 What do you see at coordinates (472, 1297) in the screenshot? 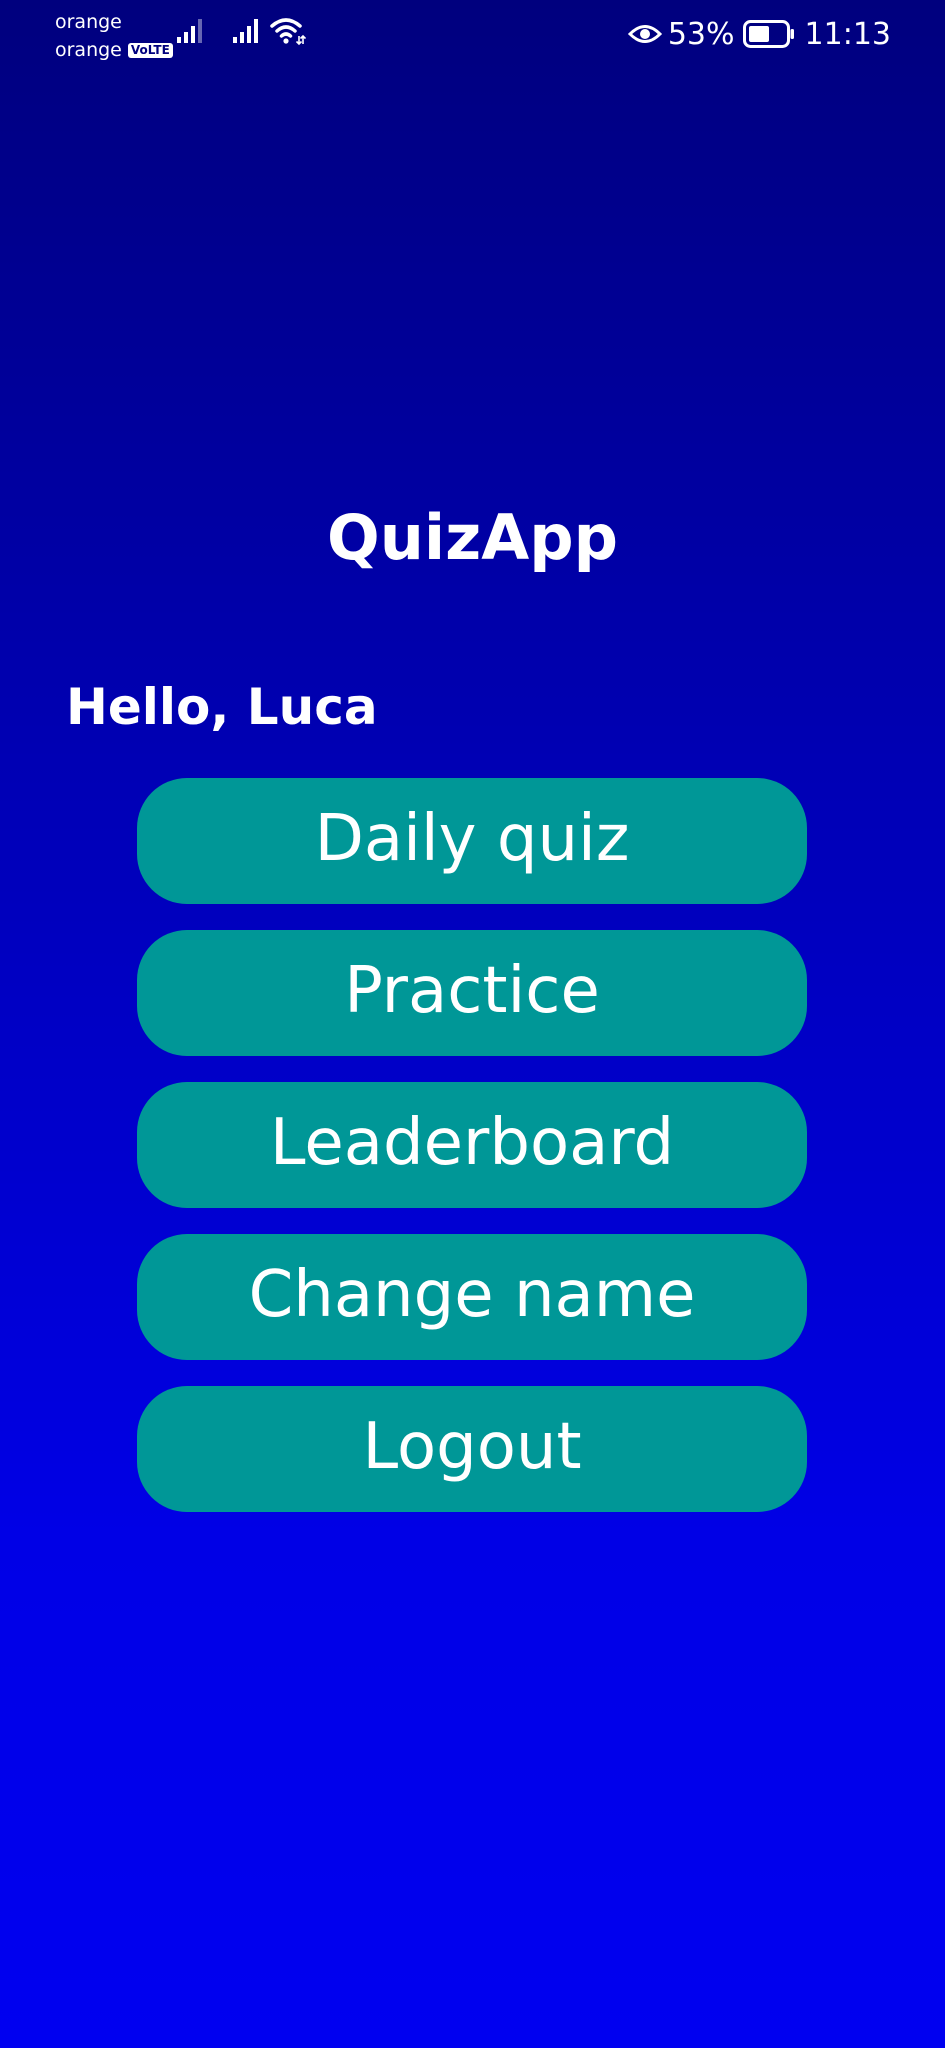
I see `change-name-button: Change name` at bounding box center [472, 1297].